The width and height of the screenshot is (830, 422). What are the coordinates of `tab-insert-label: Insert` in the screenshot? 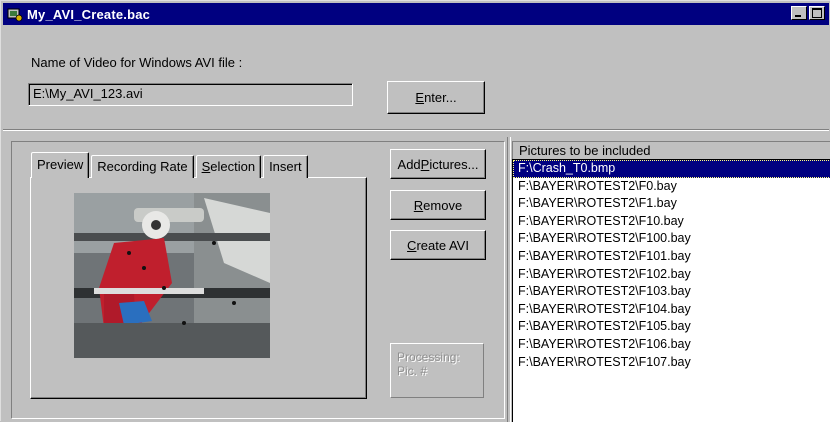 It's located at (285, 166).